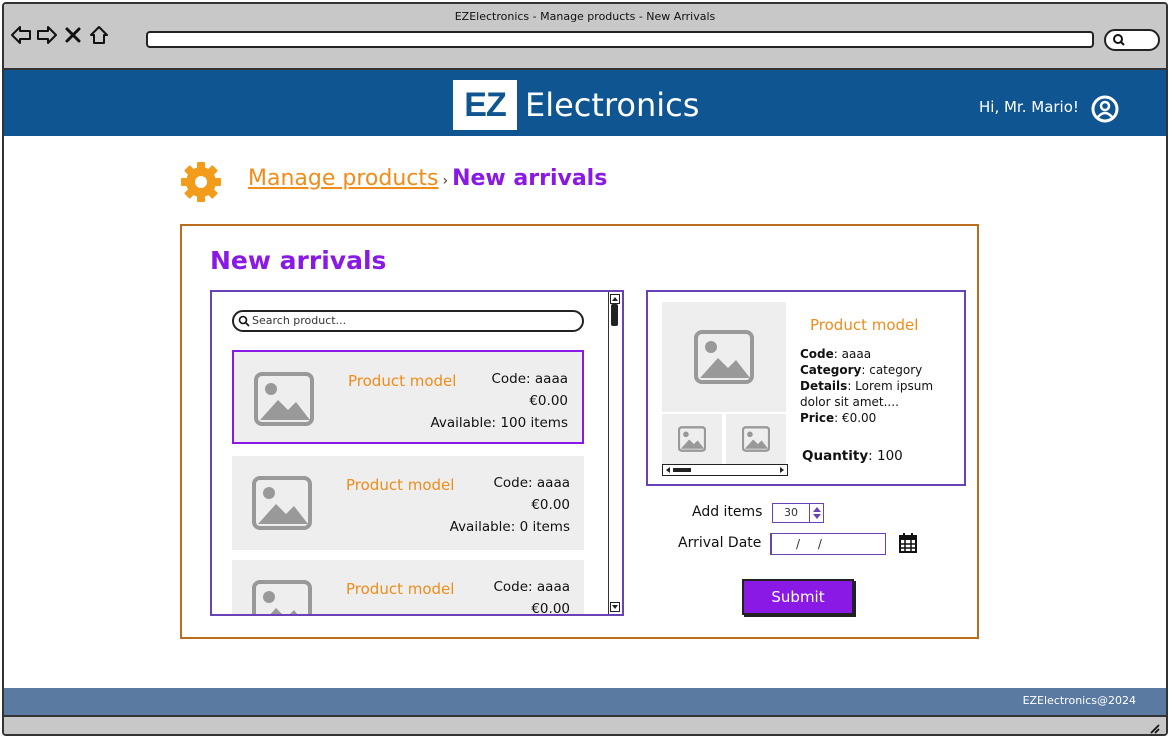 The image size is (1172, 739). Describe the element at coordinates (1154, 728) in the screenshot. I see `resize-grip-icon` at that location.